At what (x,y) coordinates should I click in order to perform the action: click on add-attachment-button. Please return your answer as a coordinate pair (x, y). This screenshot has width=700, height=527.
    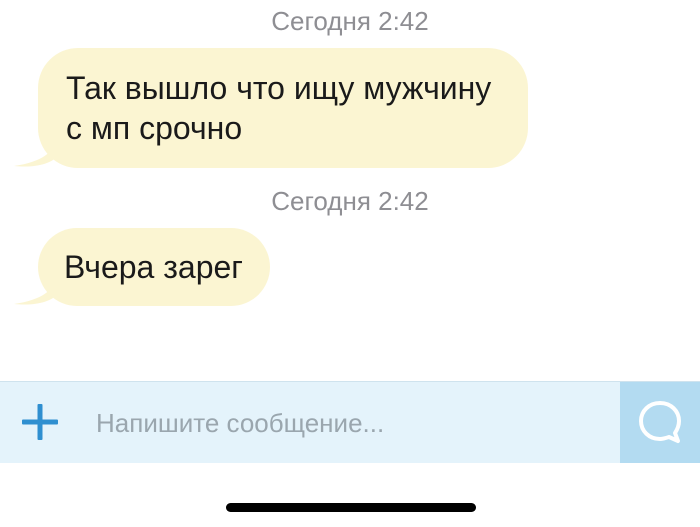
    Looking at the image, I should click on (40, 422).